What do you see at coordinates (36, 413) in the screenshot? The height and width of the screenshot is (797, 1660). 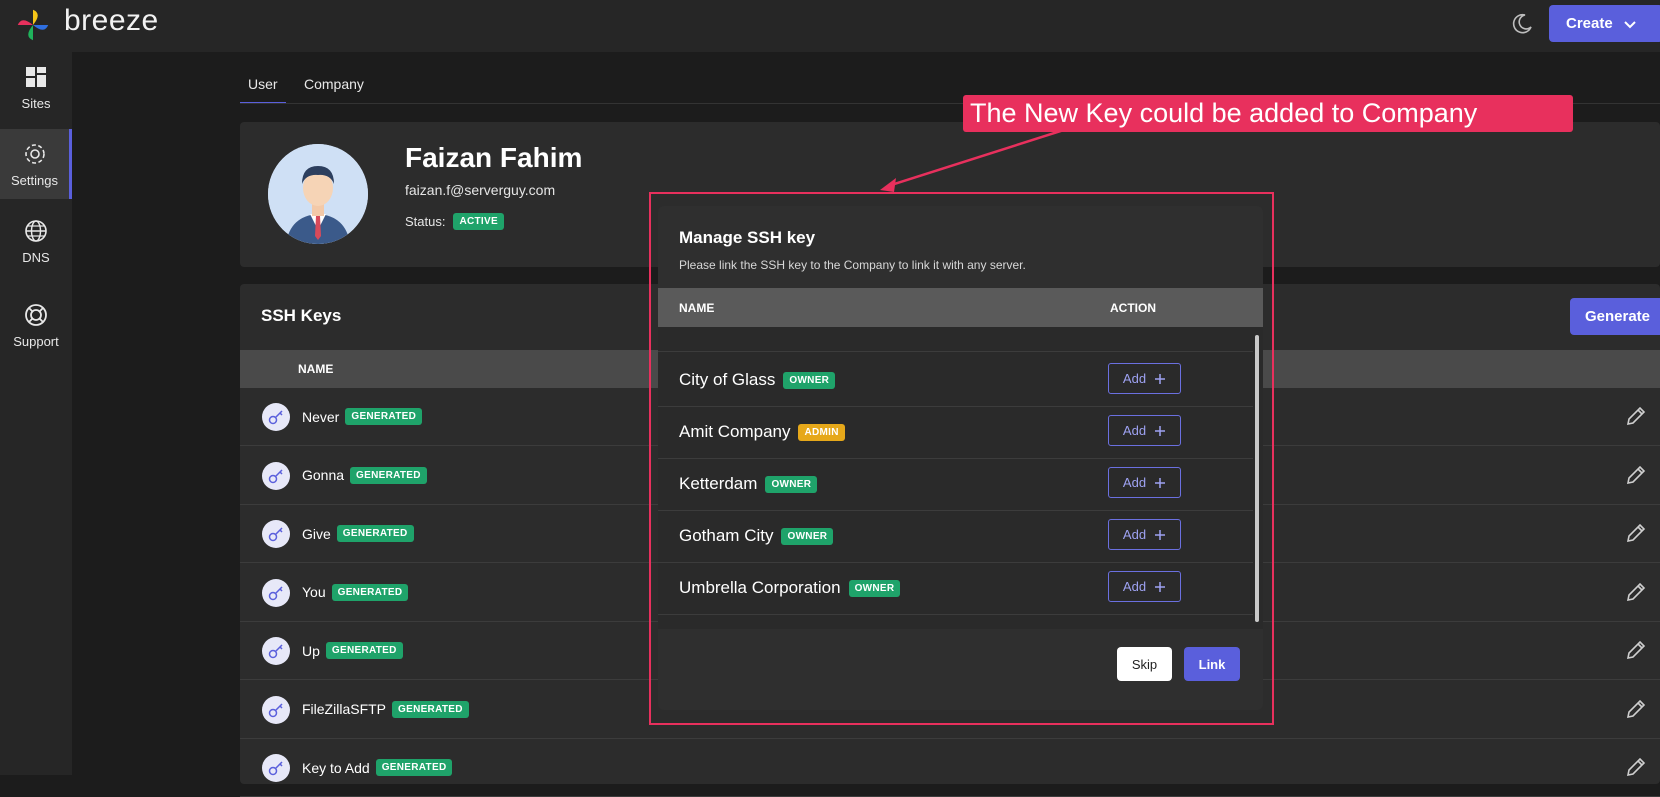 I see `sidebar: Sites Settings DNS Support` at bounding box center [36, 413].